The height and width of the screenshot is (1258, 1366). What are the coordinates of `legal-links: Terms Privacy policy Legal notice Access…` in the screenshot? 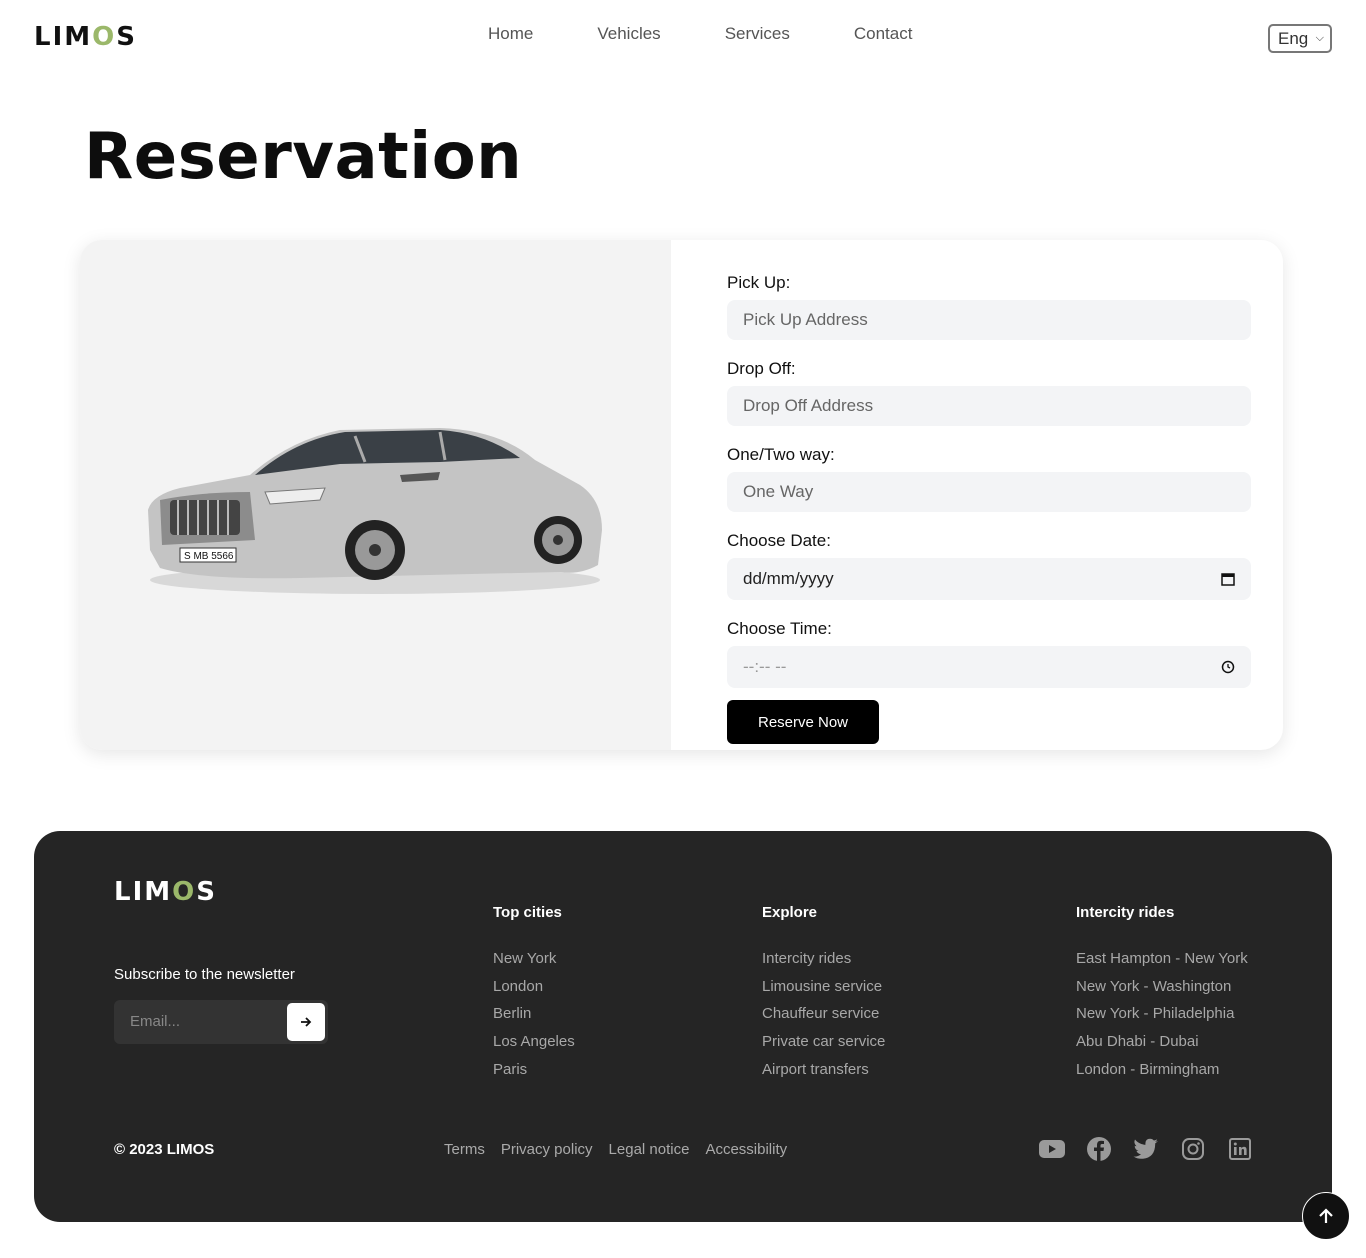 It's located at (623, 1149).